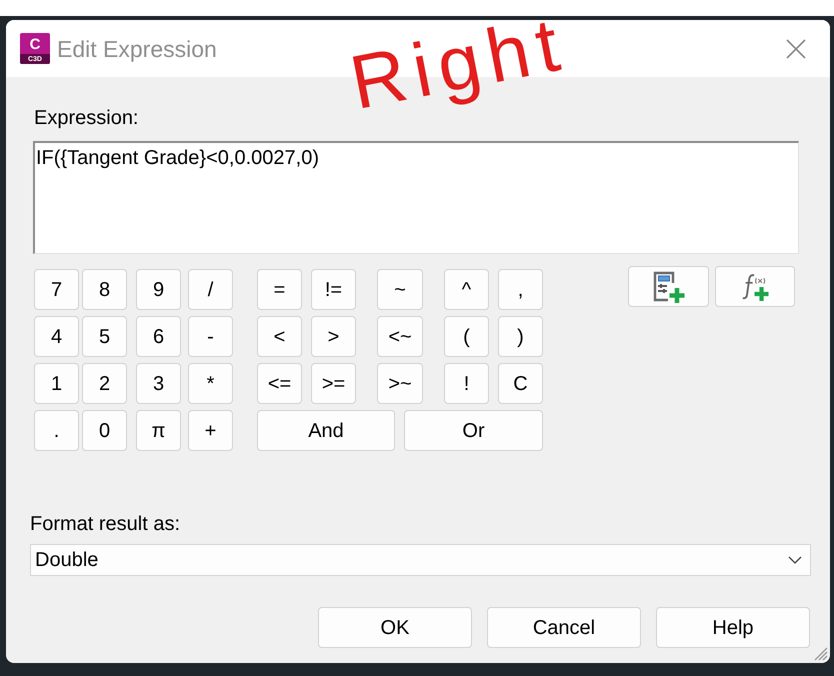 The image size is (834, 676). Describe the element at coordinates (105, 524) in the screenshot. I see `format-label: Format result as:` at that location.